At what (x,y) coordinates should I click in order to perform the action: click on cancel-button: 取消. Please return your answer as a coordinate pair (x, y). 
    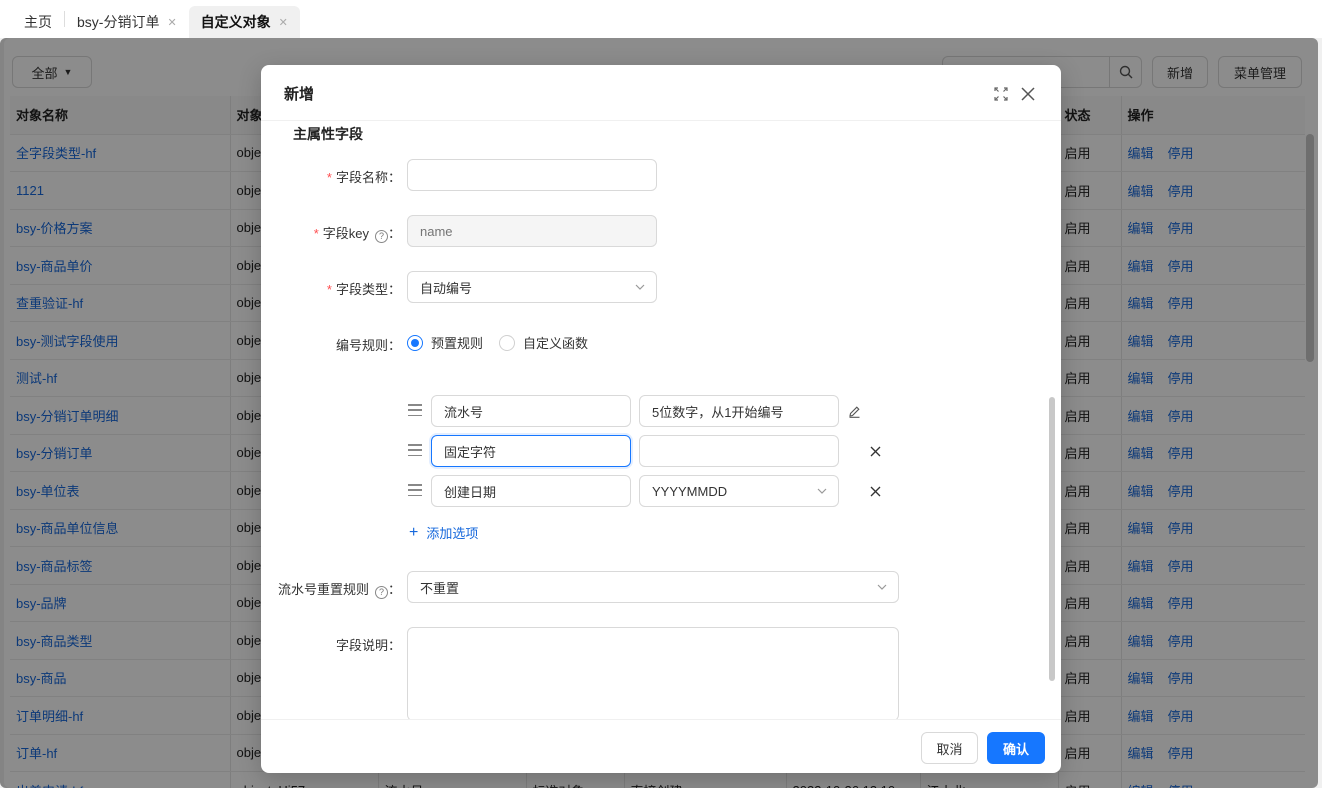
    Looking at the image, I should click on (949, 748).